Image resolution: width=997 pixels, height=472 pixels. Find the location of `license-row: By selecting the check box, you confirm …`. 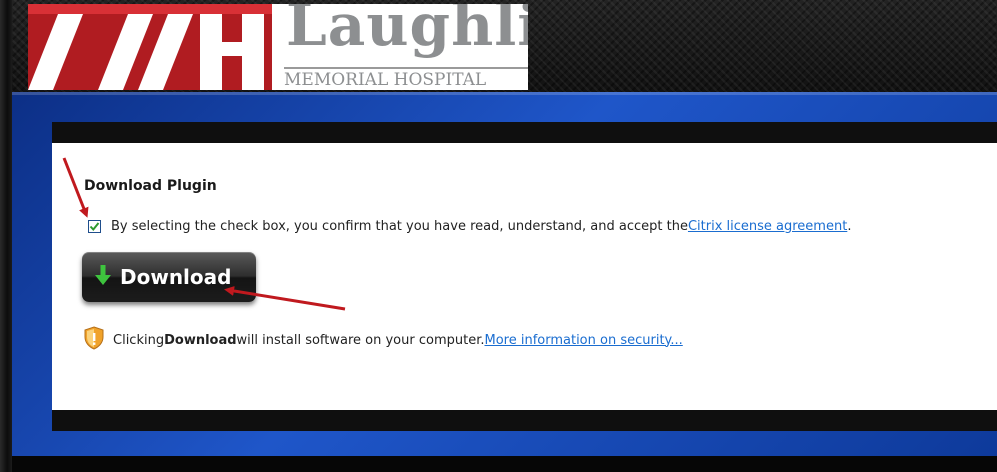

license-row: By selecting the check box, you confirm … is located at coordinates (469, 226).